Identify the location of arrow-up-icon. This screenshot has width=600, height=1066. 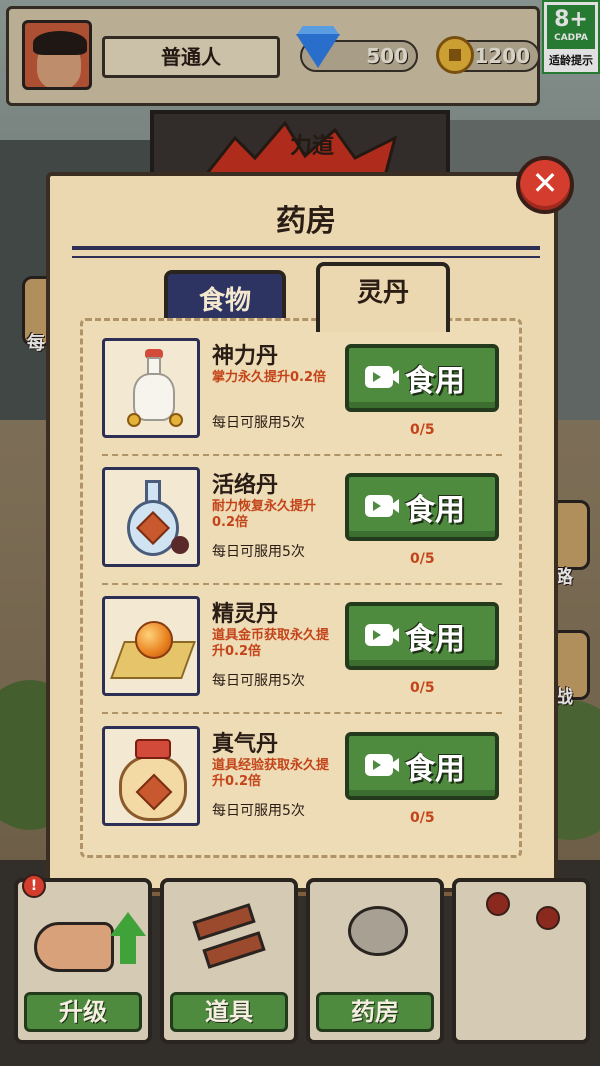
(128, 924).